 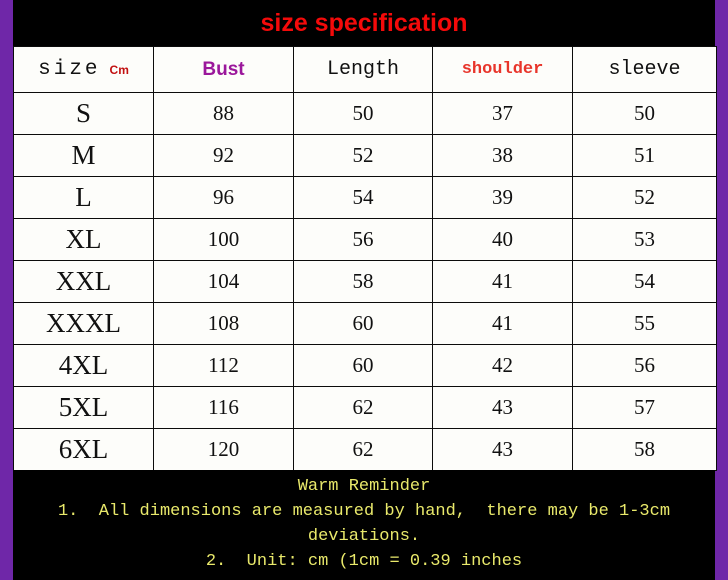 I want to click on shoulder-value: 37, so click(x=502, y=112).